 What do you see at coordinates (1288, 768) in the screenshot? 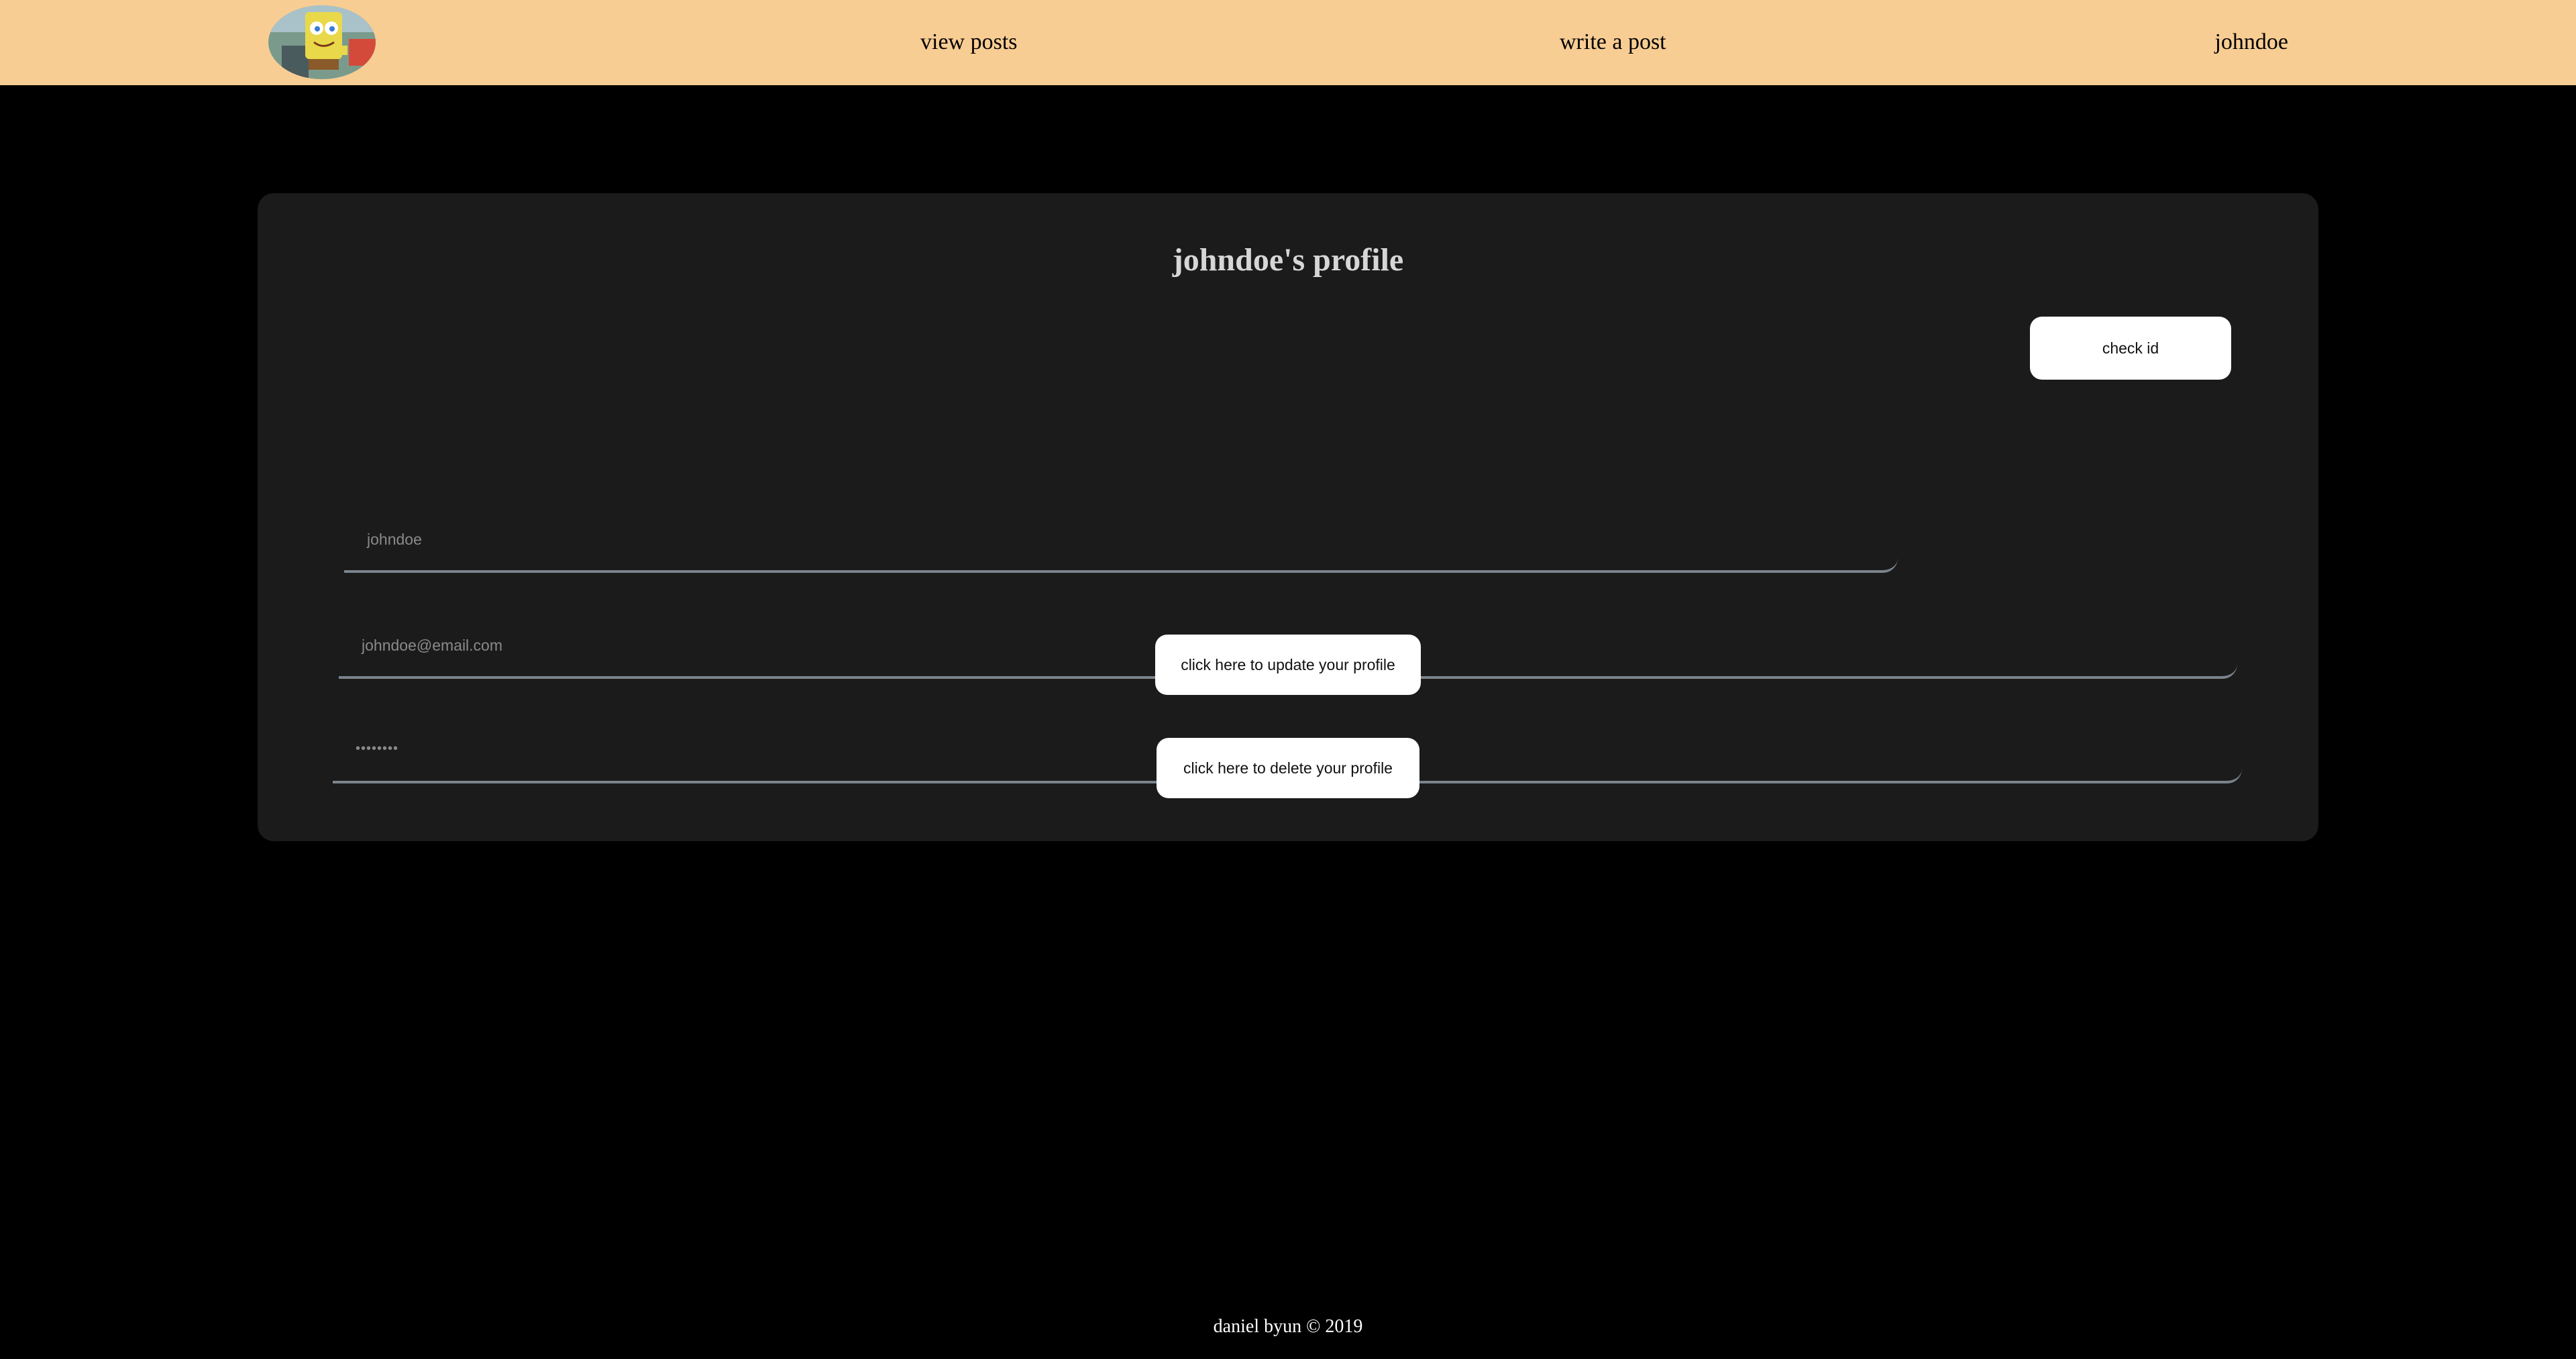
I see `delete-profile-button: click here to delete your profile` at bounding box center [1288, 768].